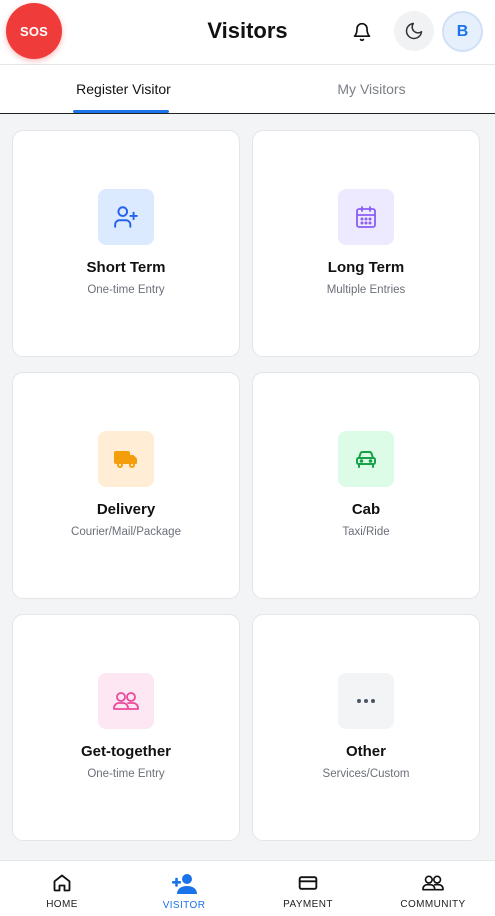 The image size is (495, 916). I want to click on calendar-icon, so click(366, 217).